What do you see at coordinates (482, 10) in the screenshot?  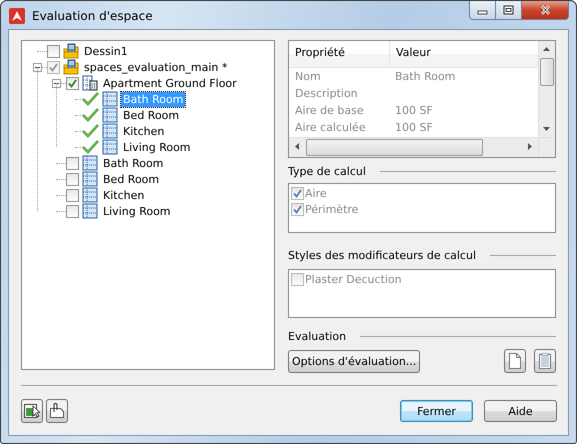 I see `minimize-button` at bounding box center [482, 10].